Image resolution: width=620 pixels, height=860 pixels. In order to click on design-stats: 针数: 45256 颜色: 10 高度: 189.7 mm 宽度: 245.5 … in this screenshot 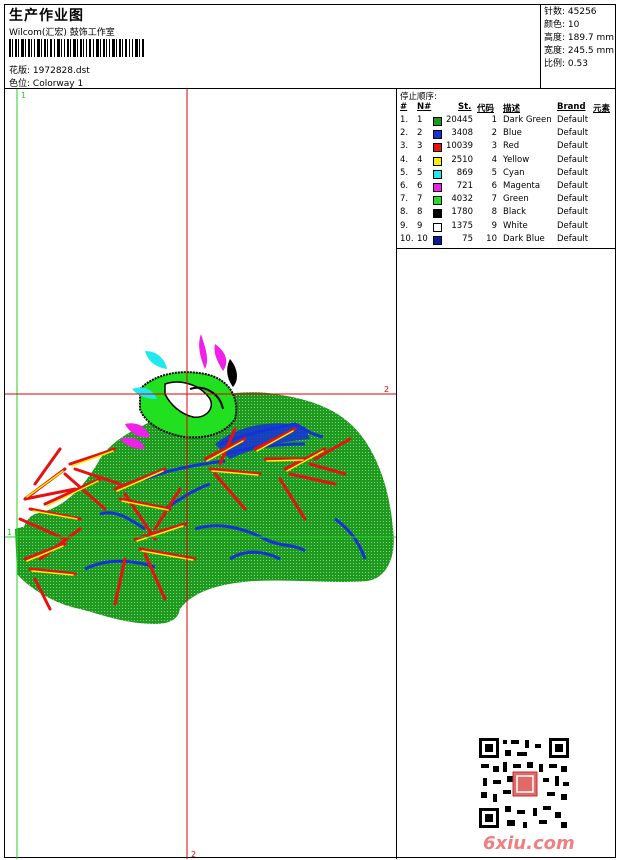, I will do `click(578, 47)`.